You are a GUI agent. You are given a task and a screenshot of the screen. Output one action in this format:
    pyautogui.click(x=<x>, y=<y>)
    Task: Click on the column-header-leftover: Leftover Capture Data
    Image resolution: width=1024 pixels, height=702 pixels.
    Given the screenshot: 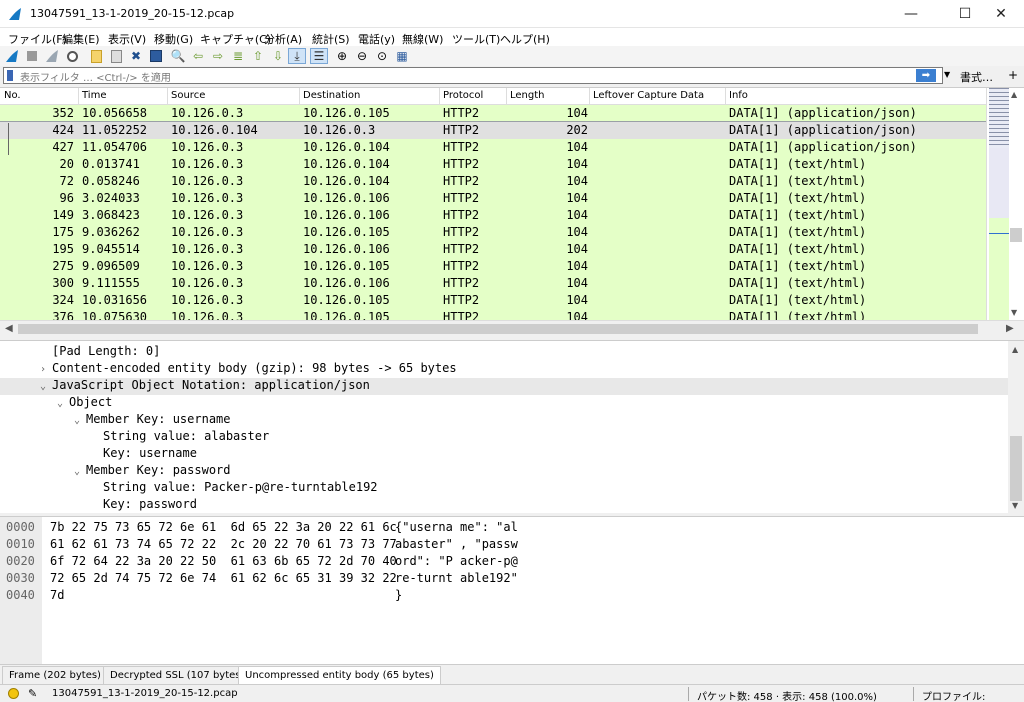 What is the action you would take?
    pyautogui.click(x=648, y=95)
    